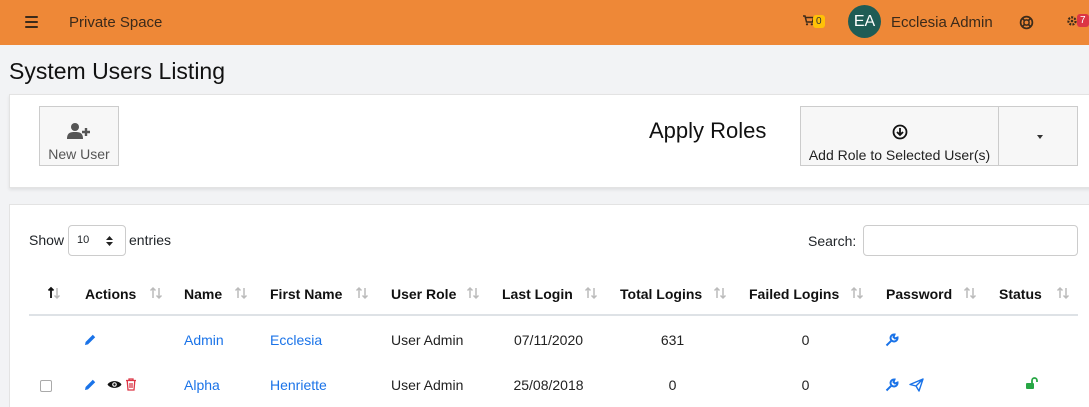  What do you see at coordinates (423, 294) in the screenshot?
I see `column-header-user-role: User Role` at bounding box center [423, 294].